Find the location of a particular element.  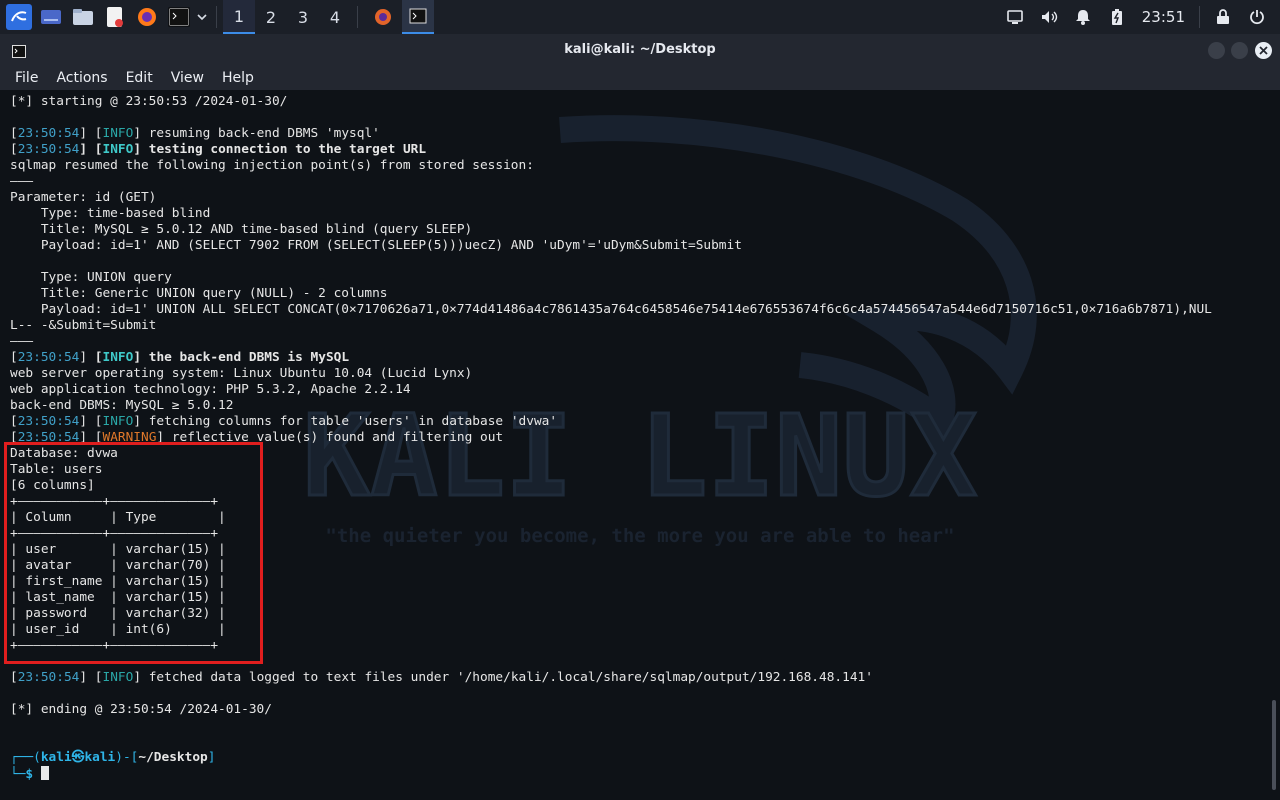

window-title: kali@kali: ~/Desktop is located at coordinates (640, 49).